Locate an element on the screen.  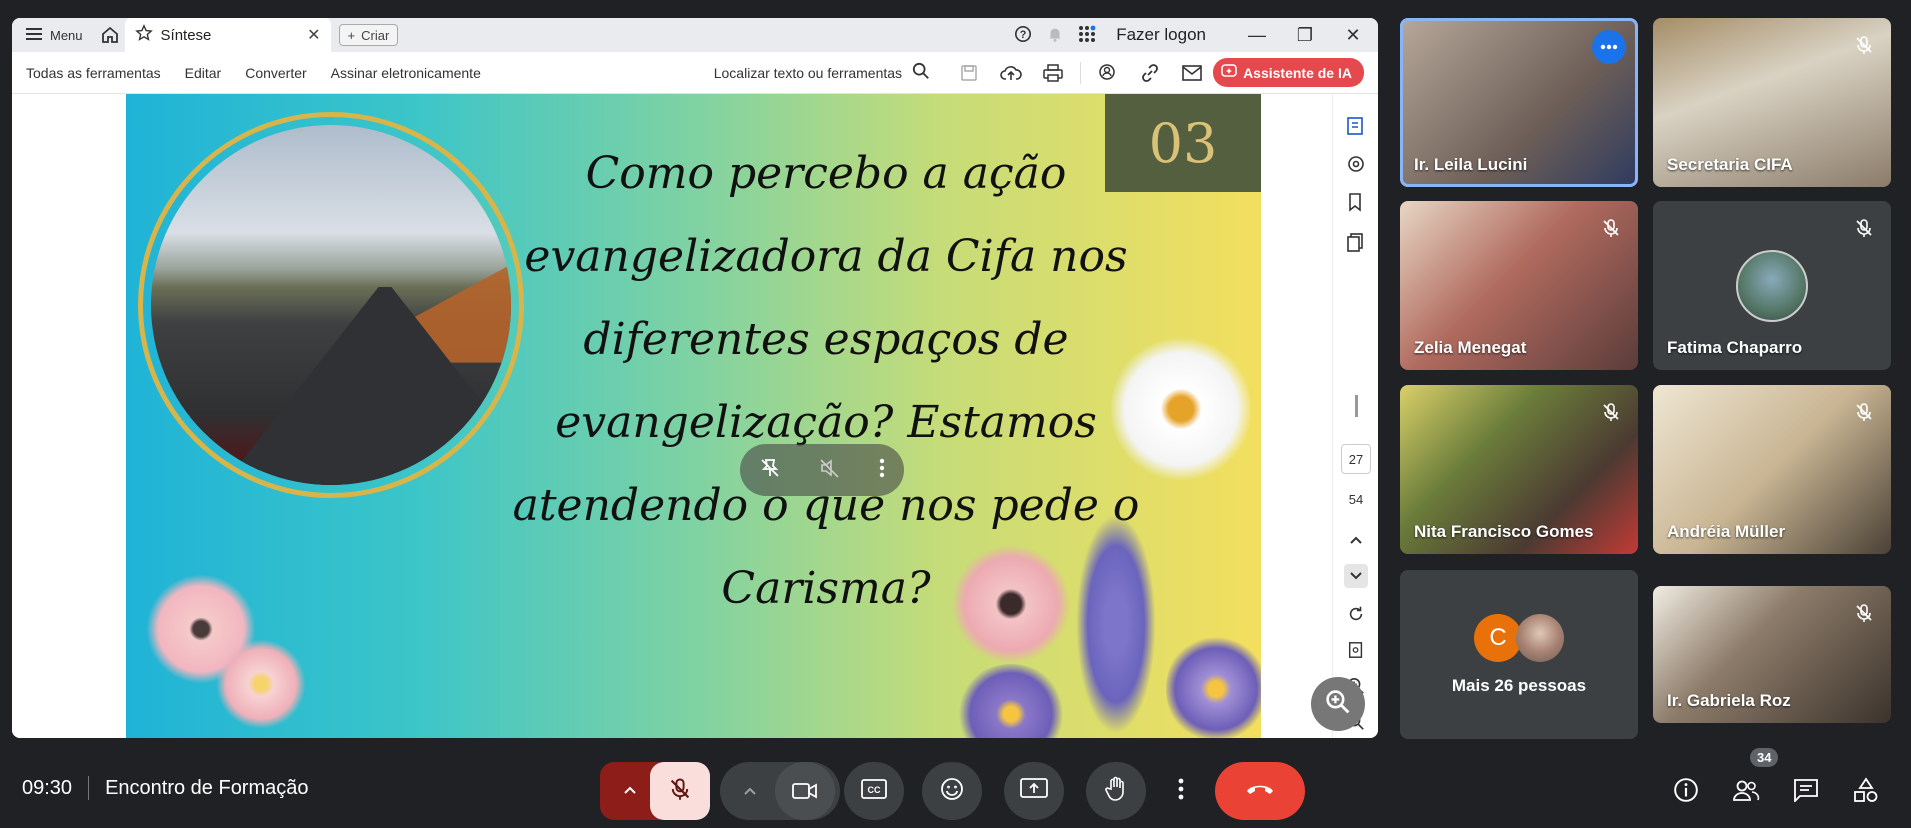
participant-tile: Nita Francisco Gomes is located at coordinates (1519, 469).